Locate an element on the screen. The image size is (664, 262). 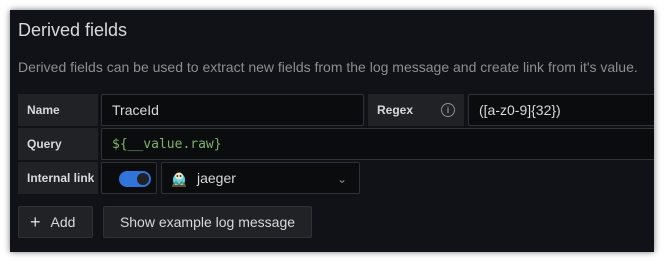
show-example-button: Show example log message is located at coordinates (207, 222).